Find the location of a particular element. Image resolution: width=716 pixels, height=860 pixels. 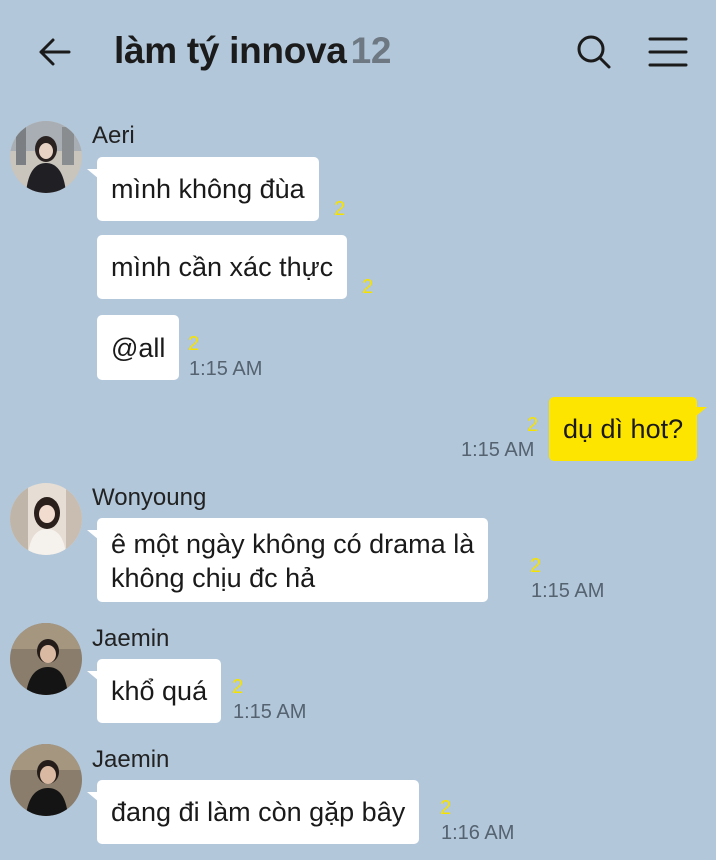

back-button is located at coordinates (54, 52).